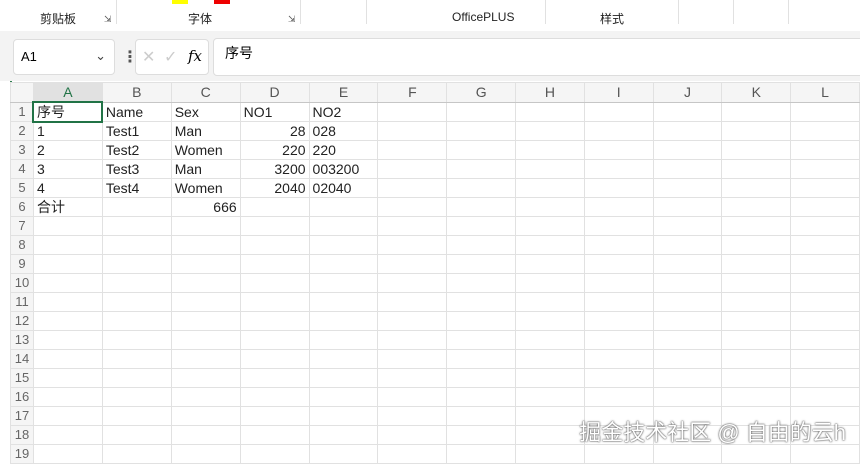 The width and height of the screenshot is (860, 464). I want to click on column-header: J, so click(687, 92).